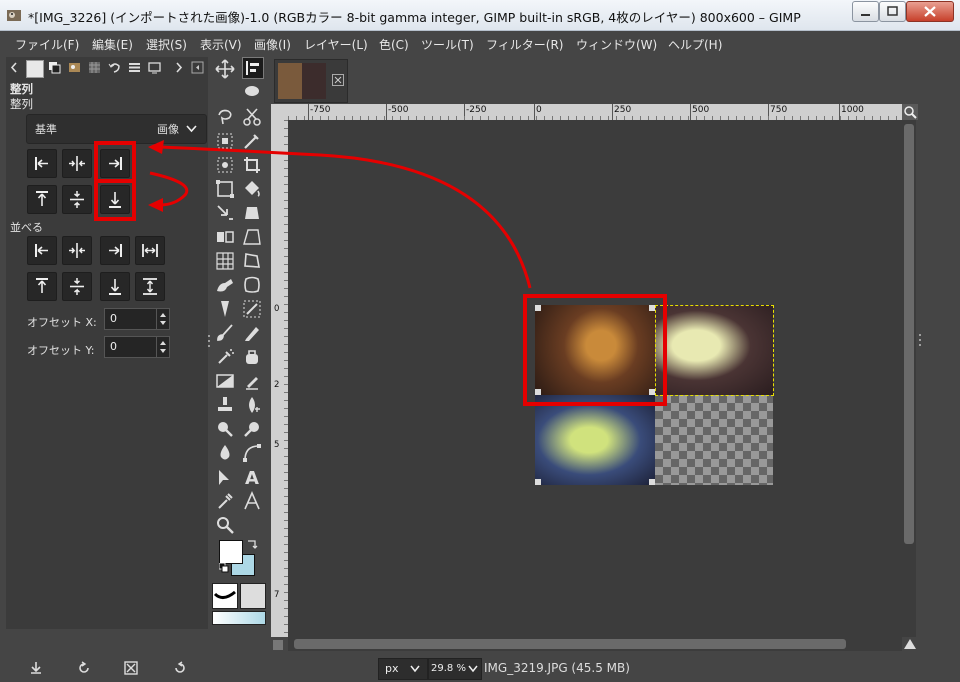 This screenshot has width=960, height=682. What do you see at coordinates (178, 67) in the screenshot?
I see `chevron-right-icon` at bounding box center [178, 67].